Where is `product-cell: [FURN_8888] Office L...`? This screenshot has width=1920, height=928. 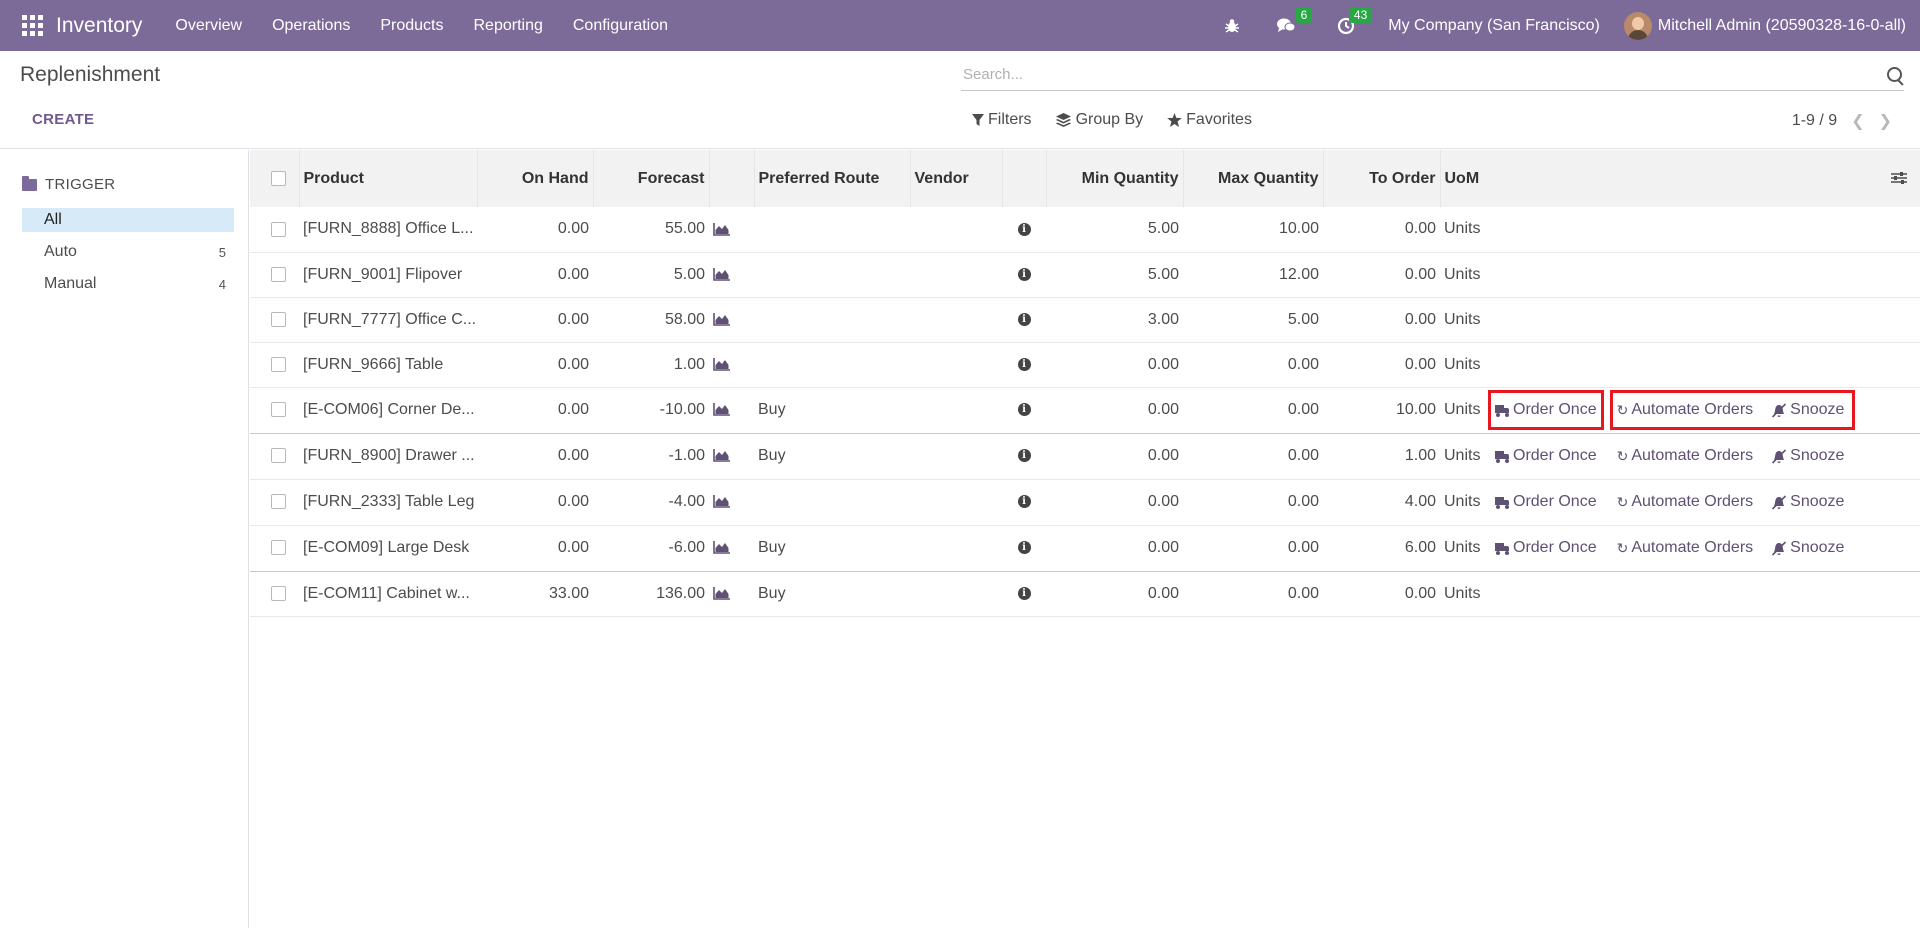
product-cell: [FURN_8888] Office L... is located at coordinates (388, 229).